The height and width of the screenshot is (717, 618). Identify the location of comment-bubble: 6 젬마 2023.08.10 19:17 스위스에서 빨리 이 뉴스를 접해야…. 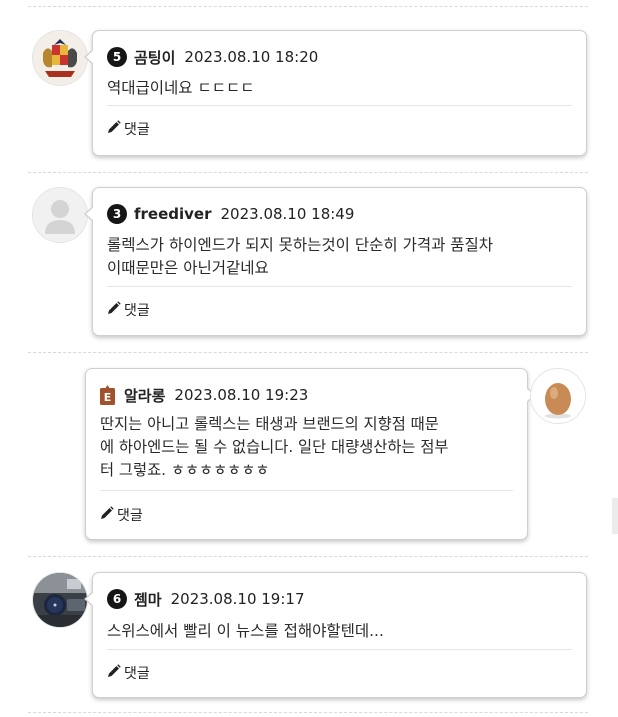
(335, 635).